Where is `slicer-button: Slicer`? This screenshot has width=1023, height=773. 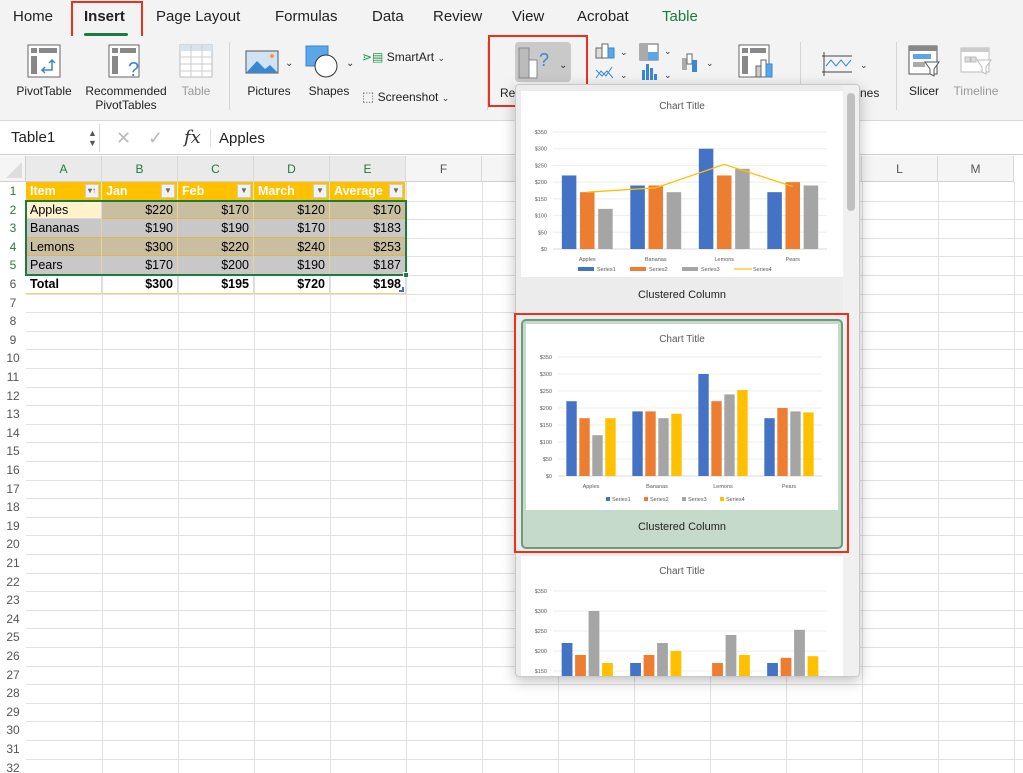
slicer-button: Slicer is located at coordinates (924, 71).